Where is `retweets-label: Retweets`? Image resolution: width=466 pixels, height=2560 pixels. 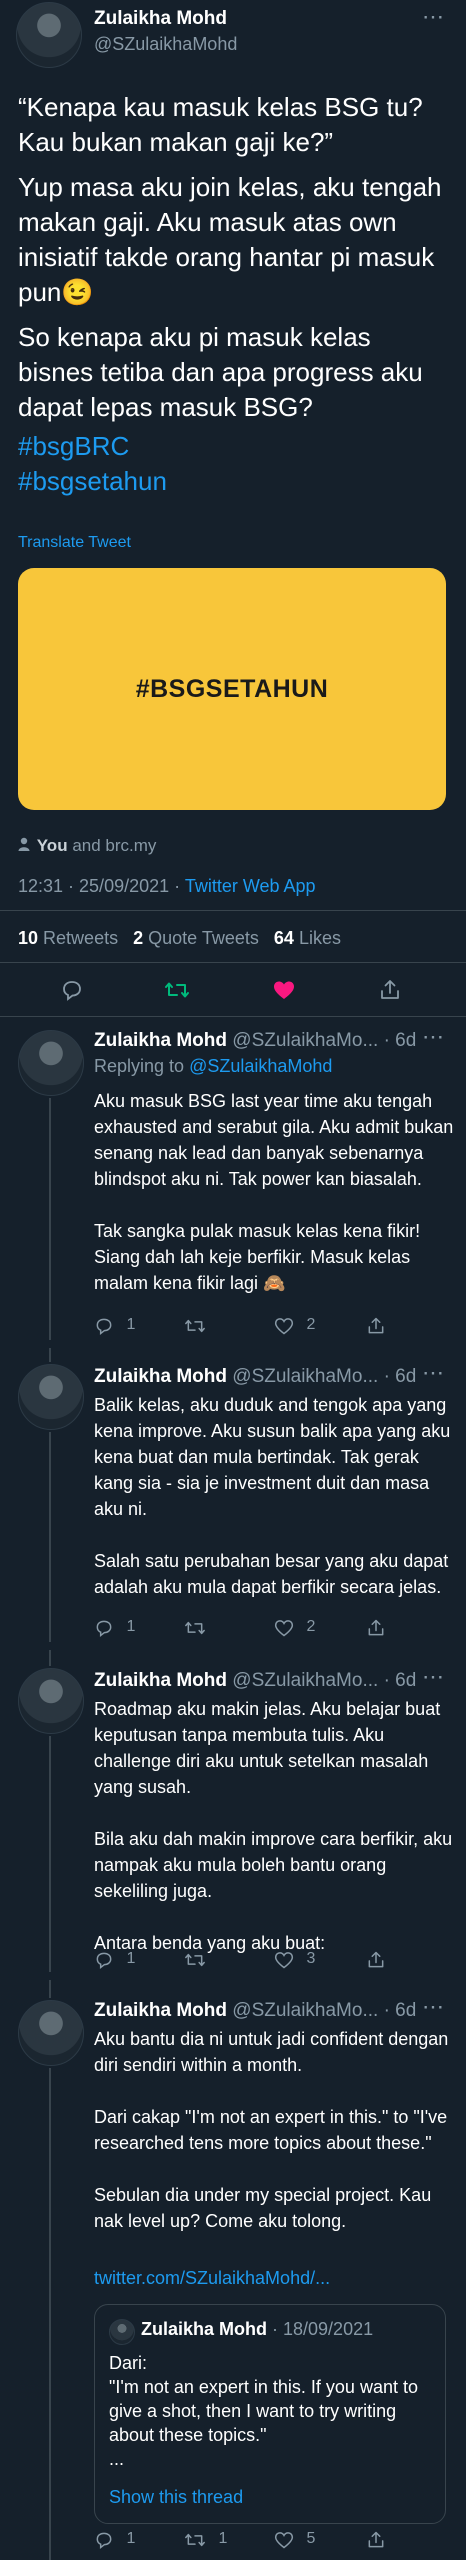
retweets-label: Retweets is located at coordinates (81, 938).